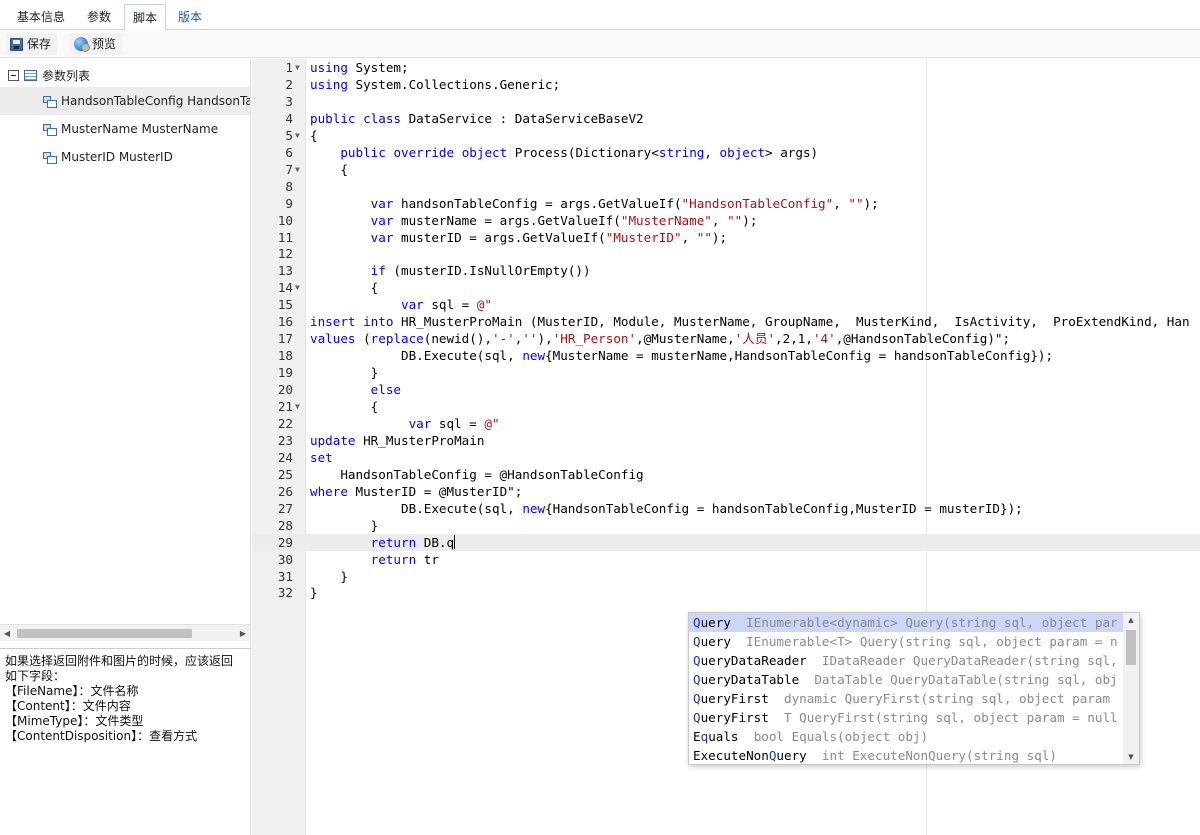 The width and height of the screenshot is (1200, 835). I want to click on line-number: 6, so click(289, 152).